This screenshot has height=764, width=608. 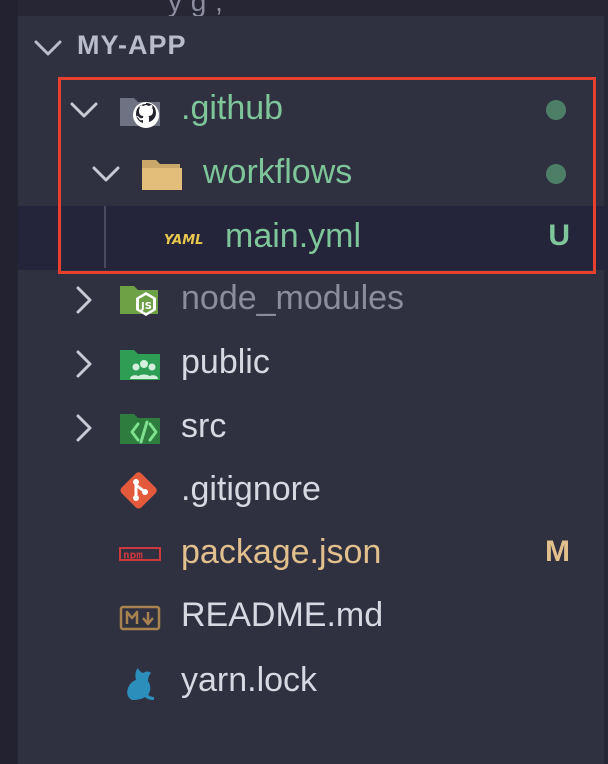 I want to click on tree-item-readme: README.md, so click(x=313, y=617).